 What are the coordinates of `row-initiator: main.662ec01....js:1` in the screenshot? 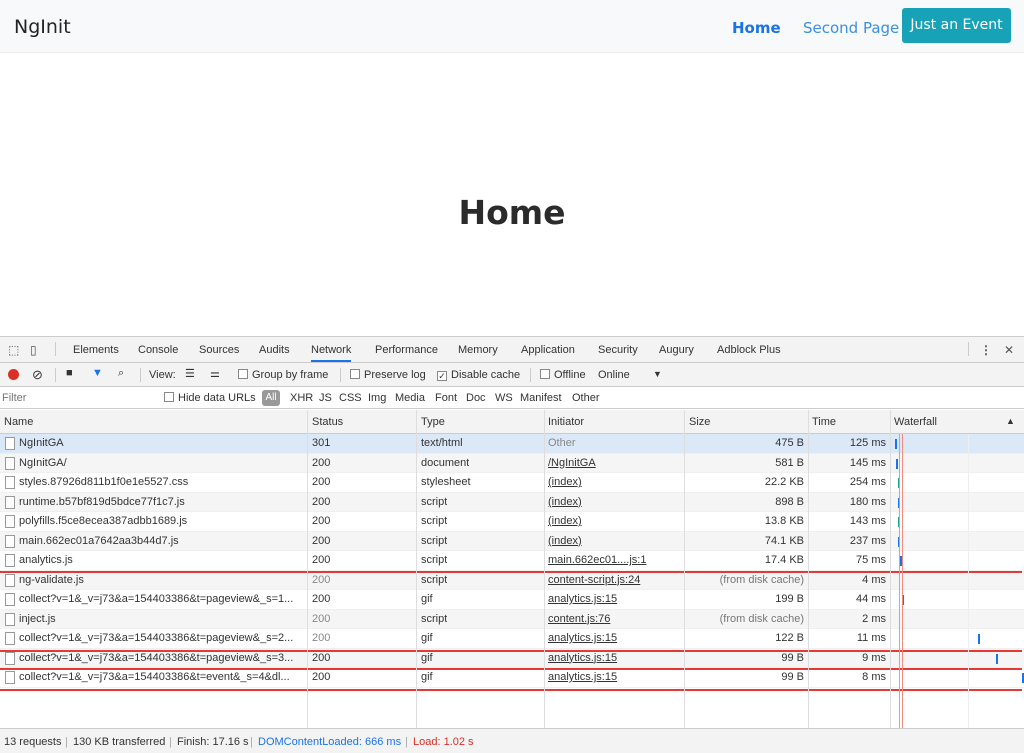 It's located at (613, 560).